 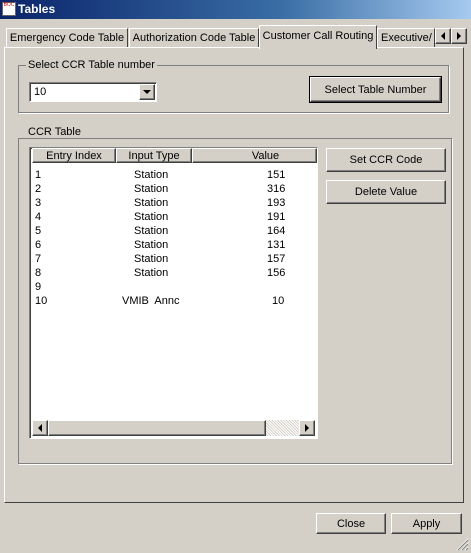 I want to click on table-row: 1 Station 151, so click(x=174, y=175).